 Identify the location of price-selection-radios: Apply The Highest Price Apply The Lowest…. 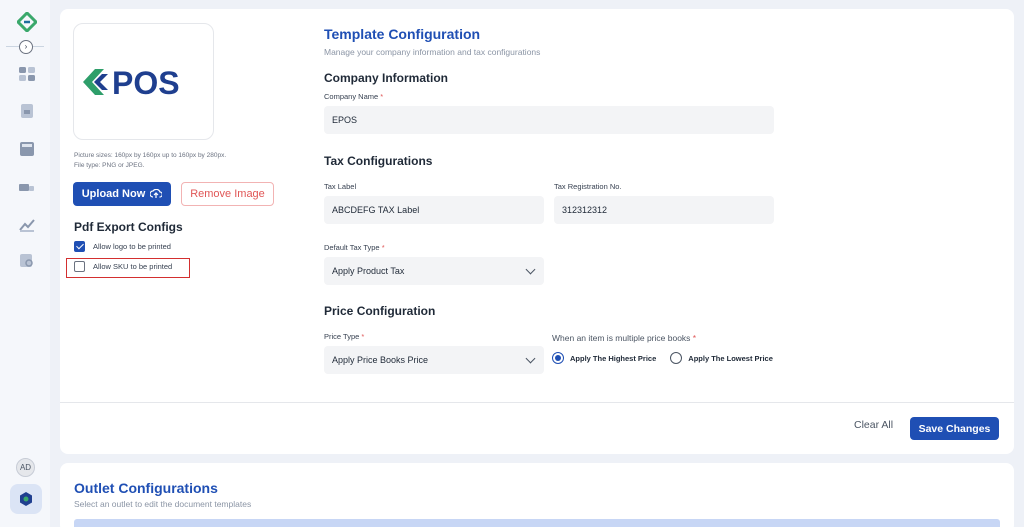
(662, 358).